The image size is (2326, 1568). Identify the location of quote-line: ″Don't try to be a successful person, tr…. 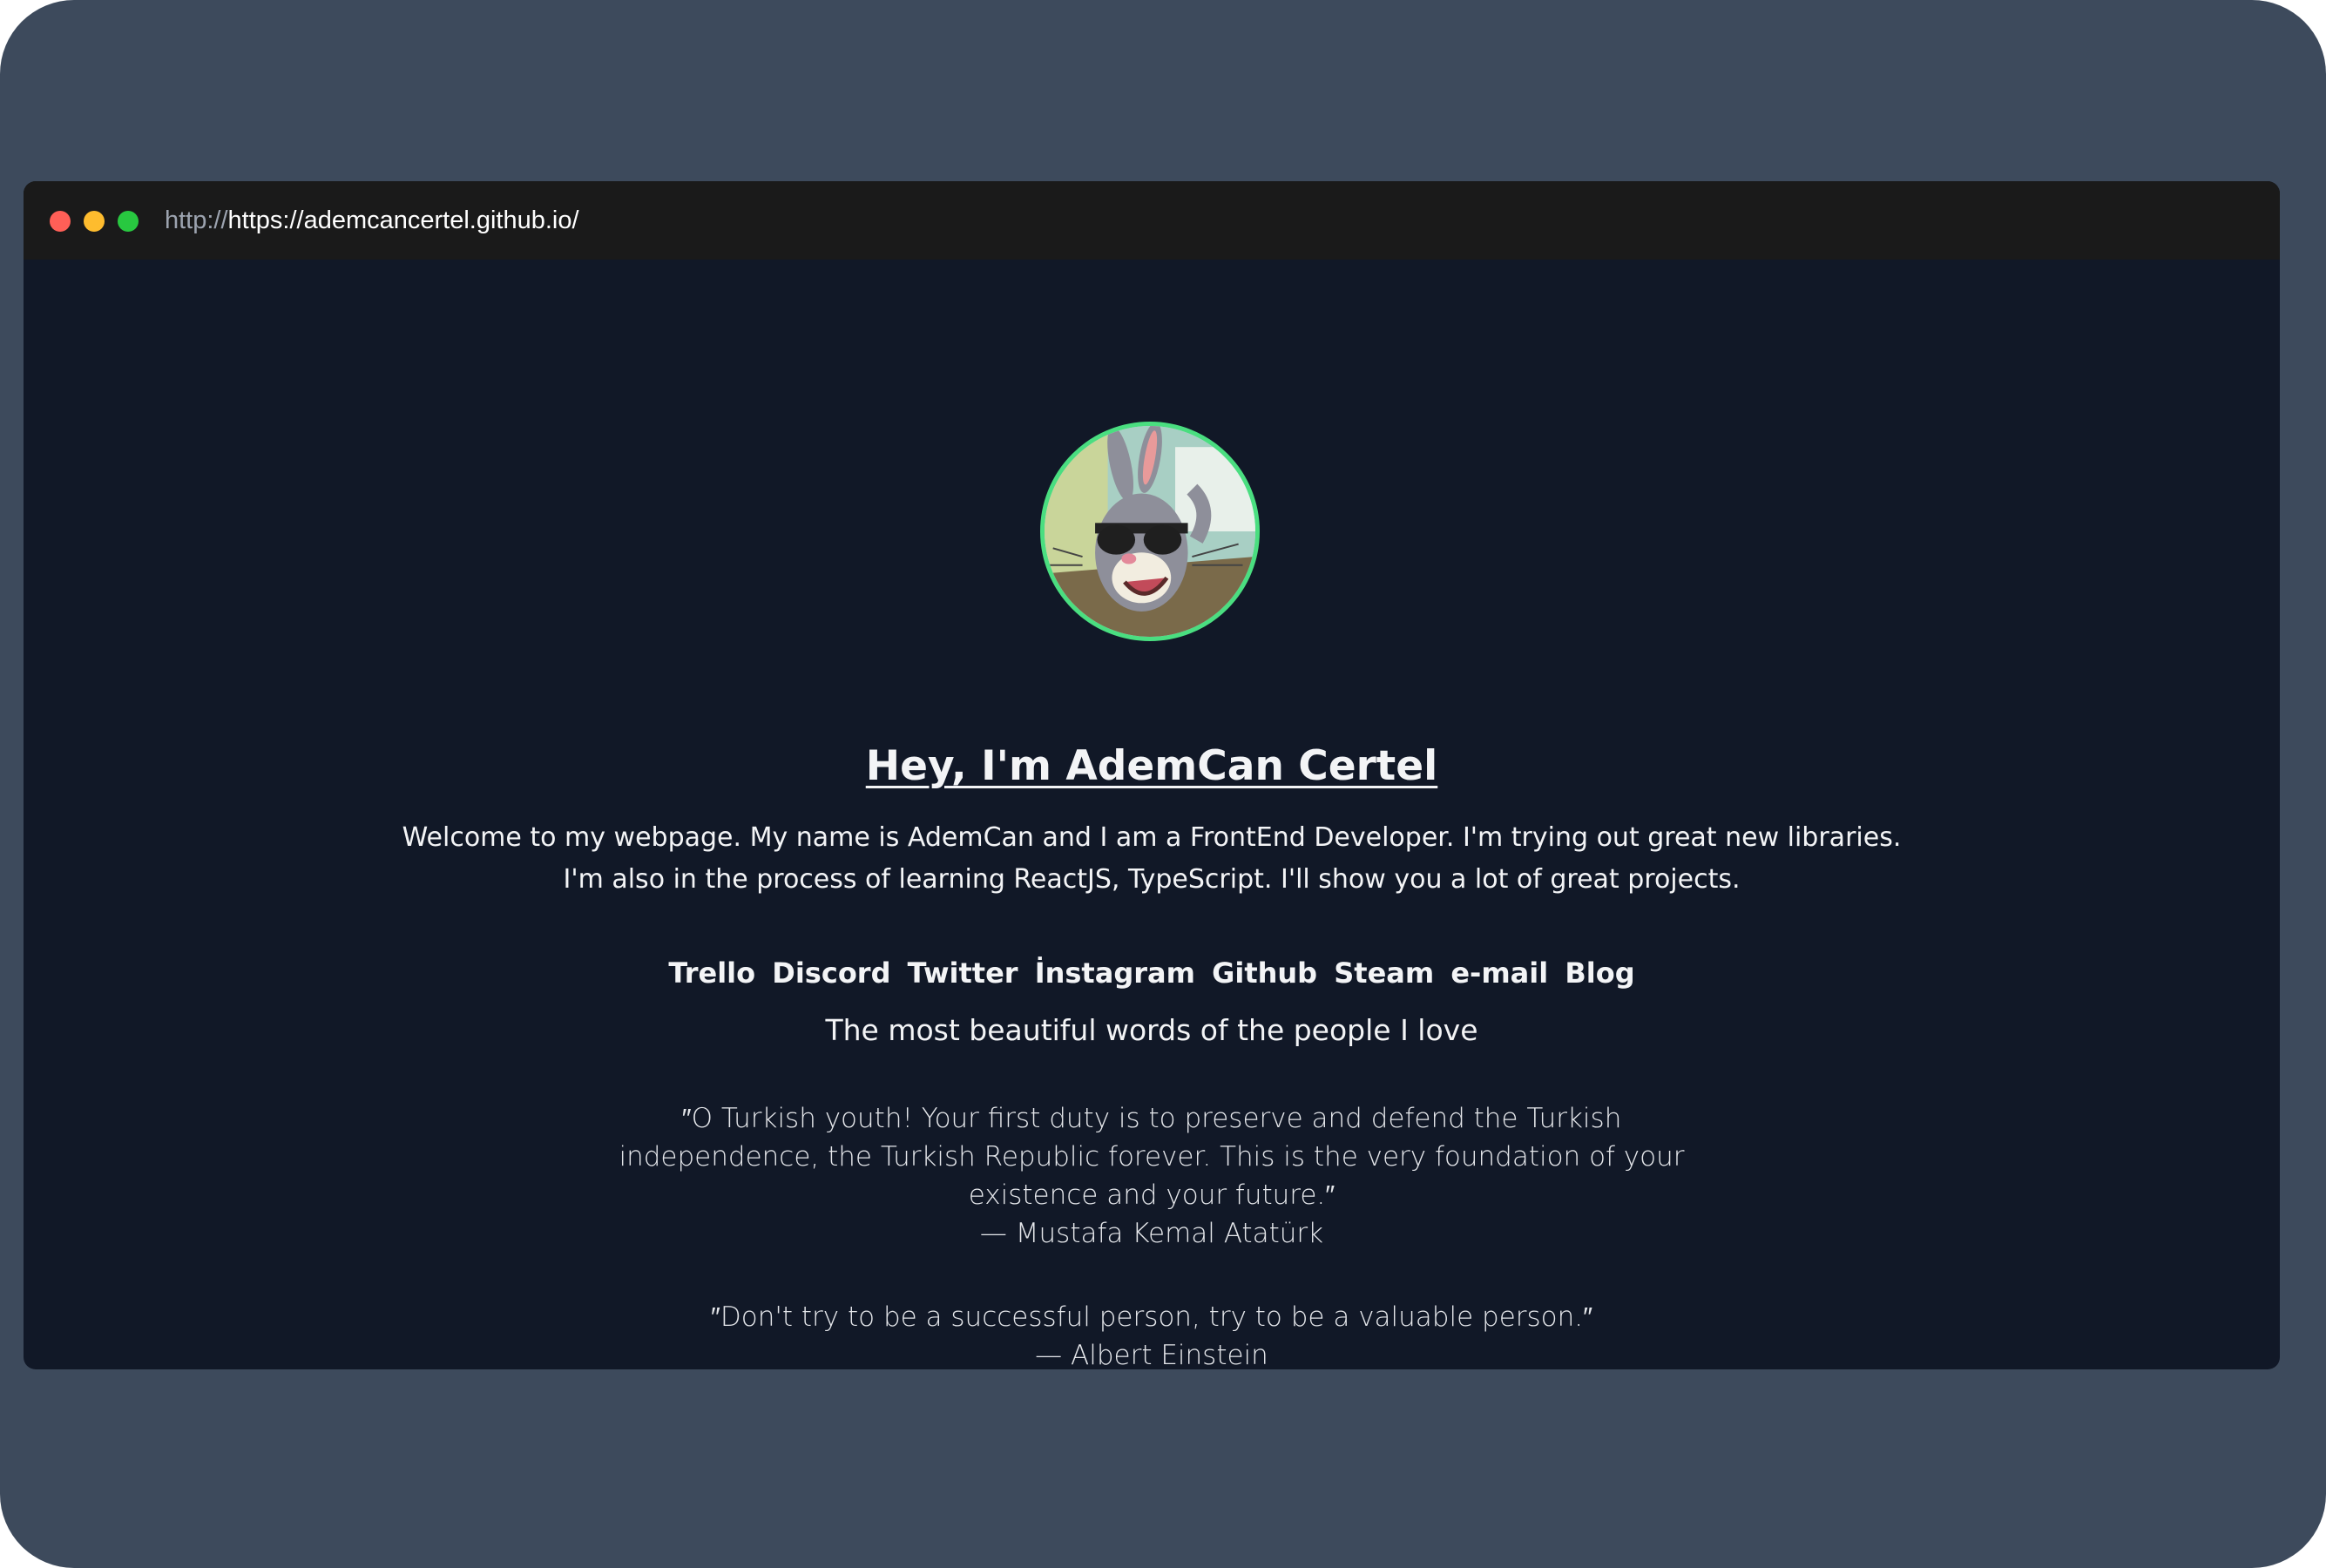
(1151, 1317).